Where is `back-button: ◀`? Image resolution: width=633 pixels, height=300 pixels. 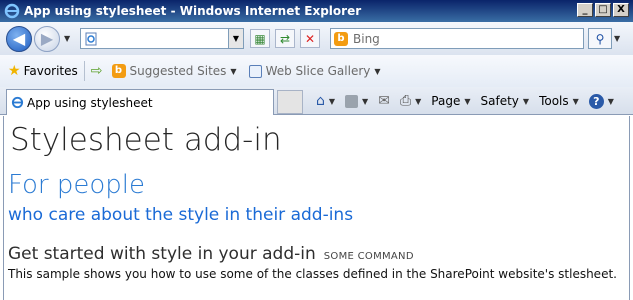
back-button: ◀ is located at coordinates (19, 38).